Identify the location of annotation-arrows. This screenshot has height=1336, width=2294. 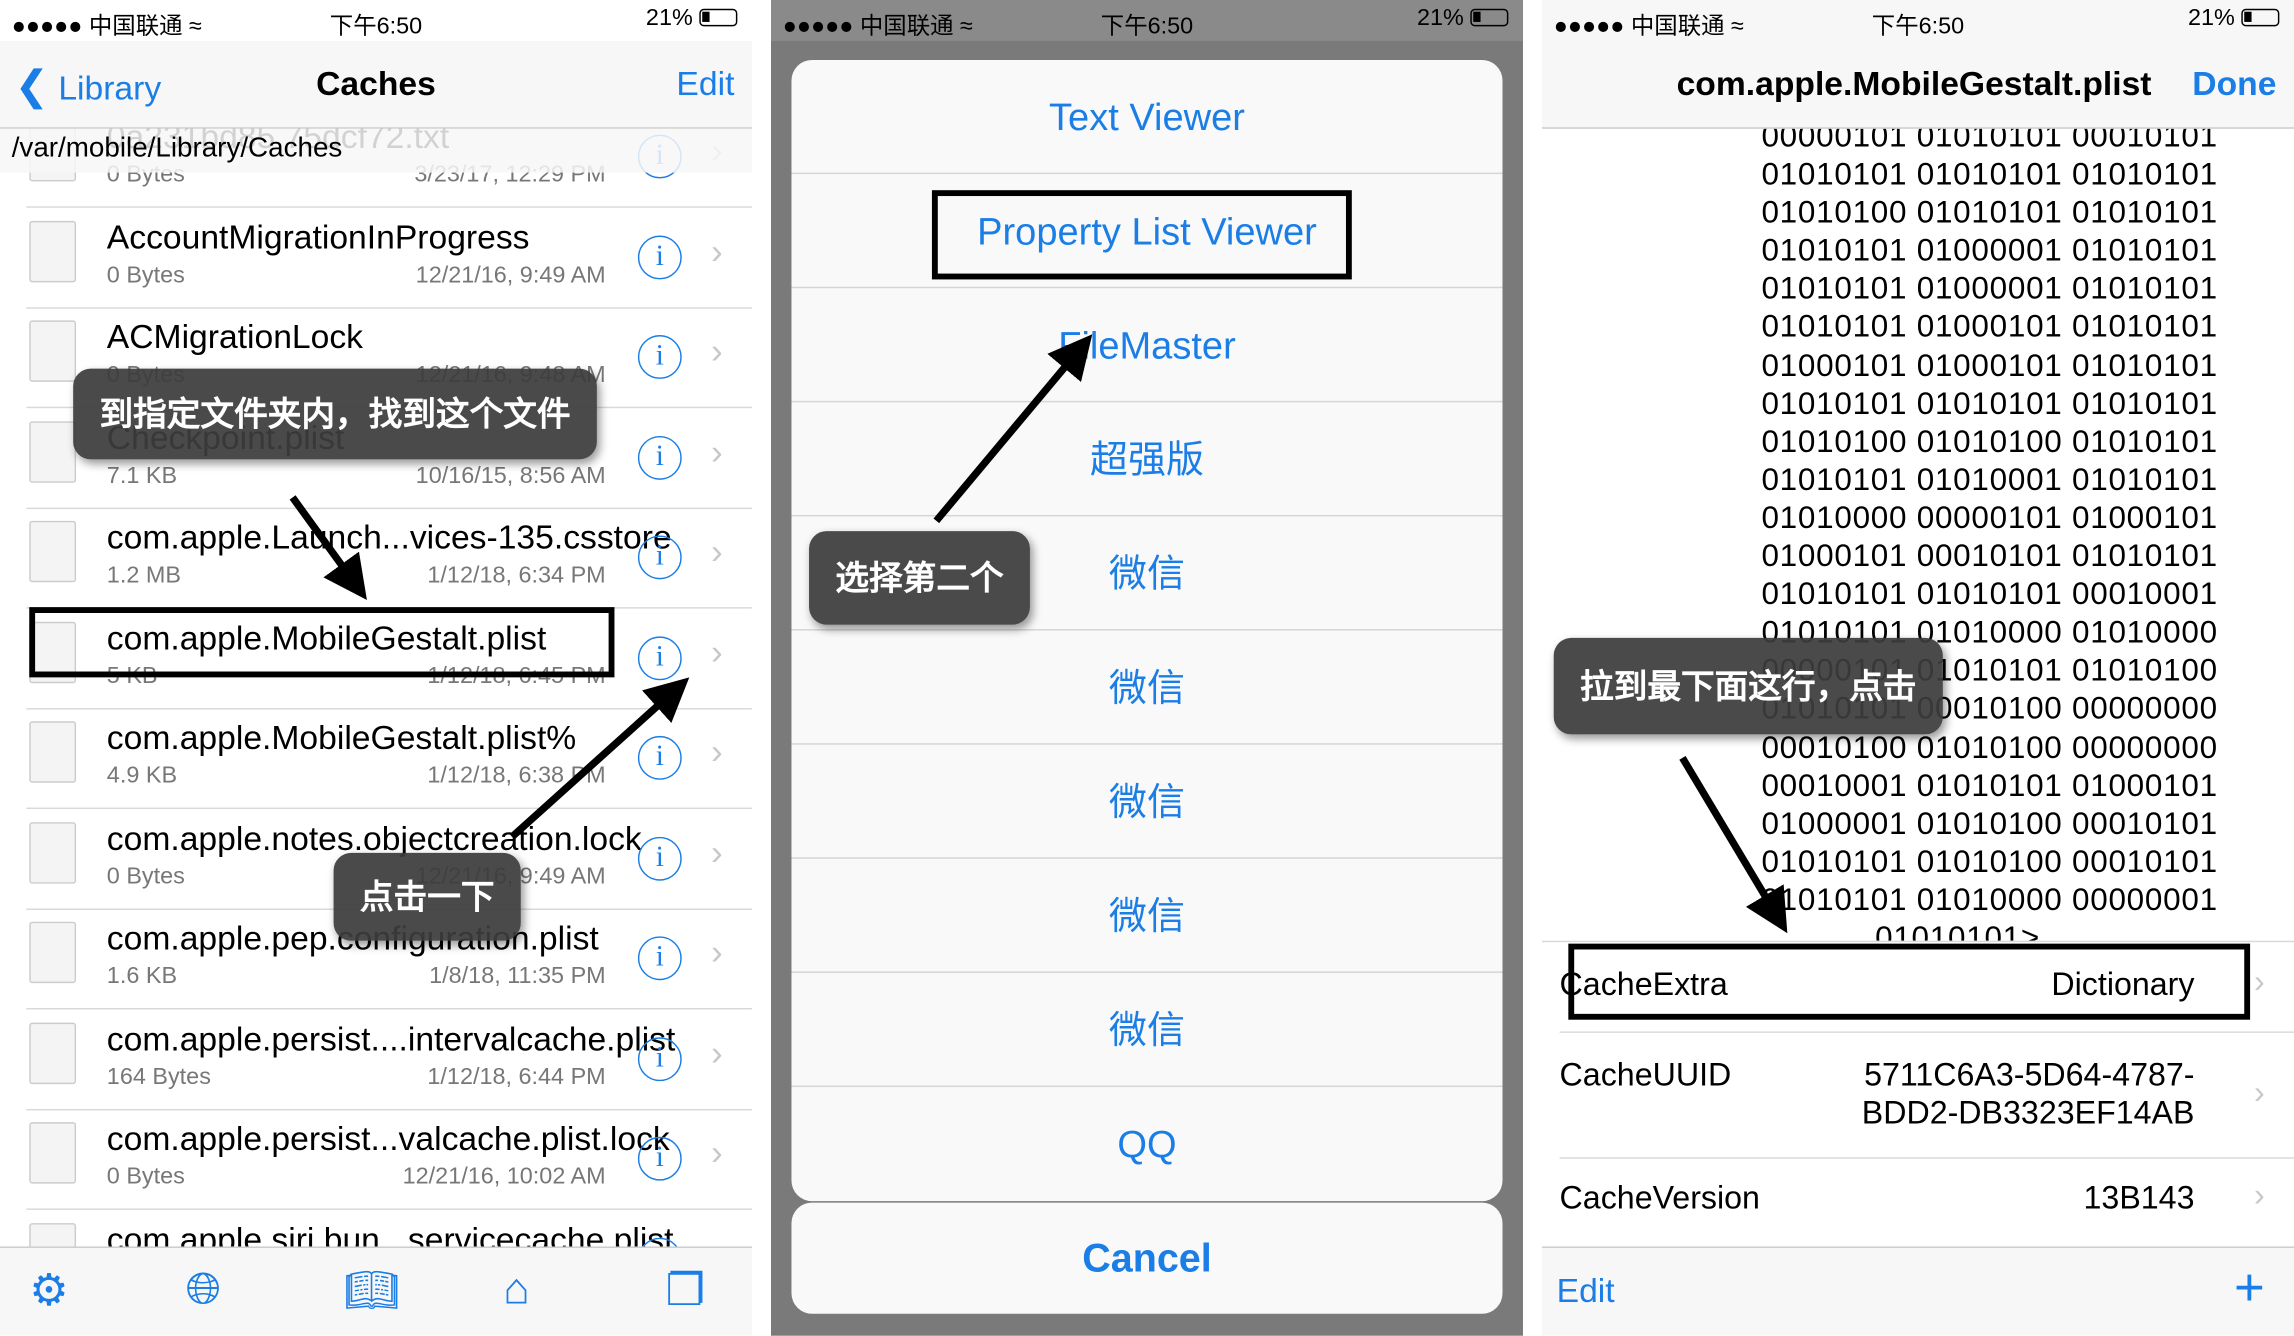
(489, 667).